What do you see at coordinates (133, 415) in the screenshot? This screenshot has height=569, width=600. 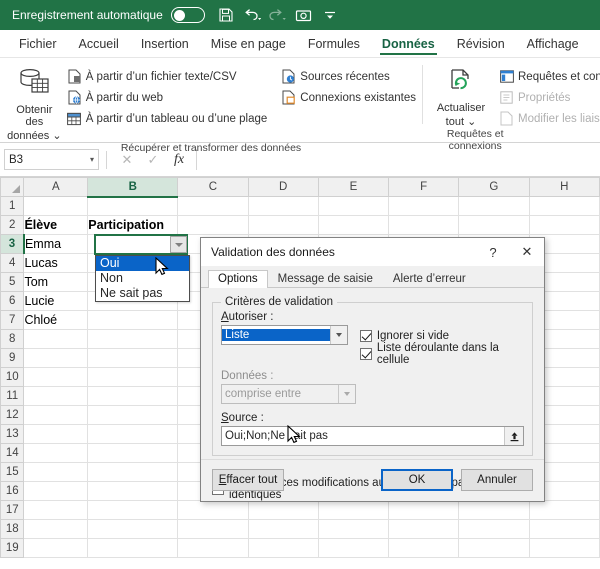 I see `cell-b12` at bounding box center [133, 415].